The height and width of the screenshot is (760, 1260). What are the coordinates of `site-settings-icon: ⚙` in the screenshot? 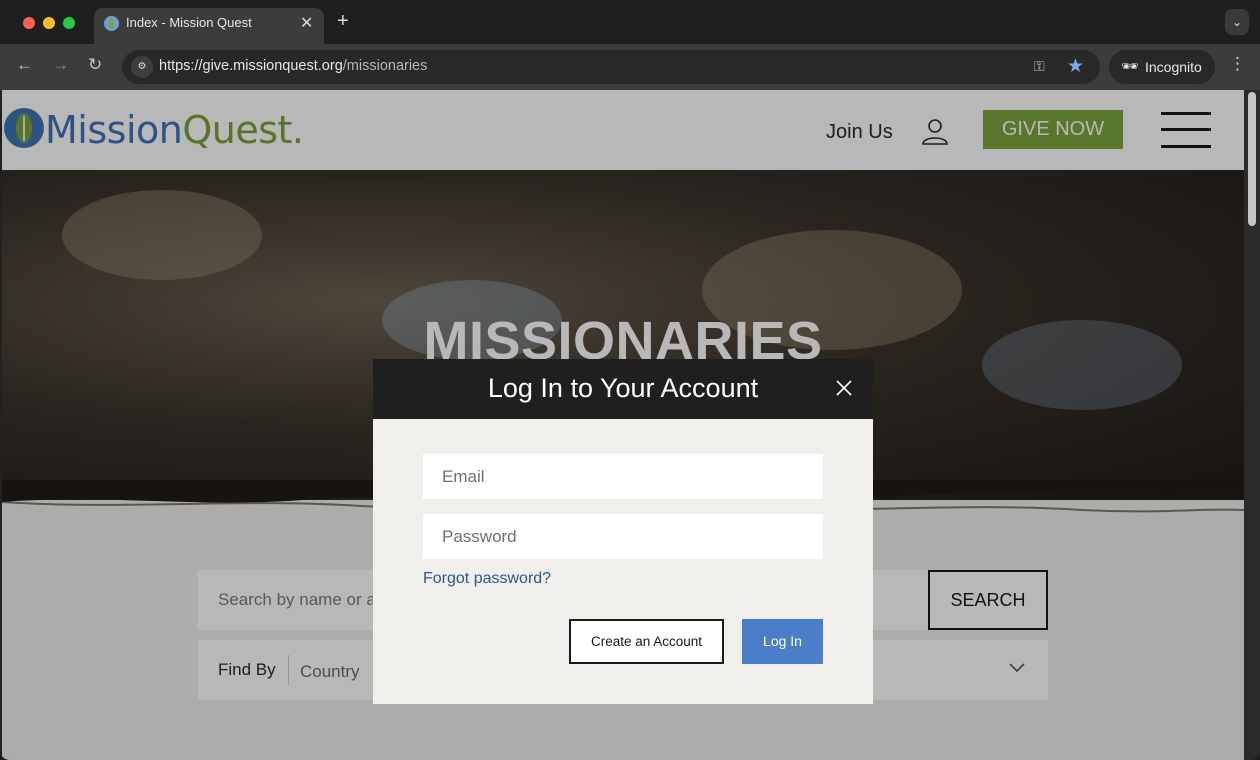 It's located at (142, 67).